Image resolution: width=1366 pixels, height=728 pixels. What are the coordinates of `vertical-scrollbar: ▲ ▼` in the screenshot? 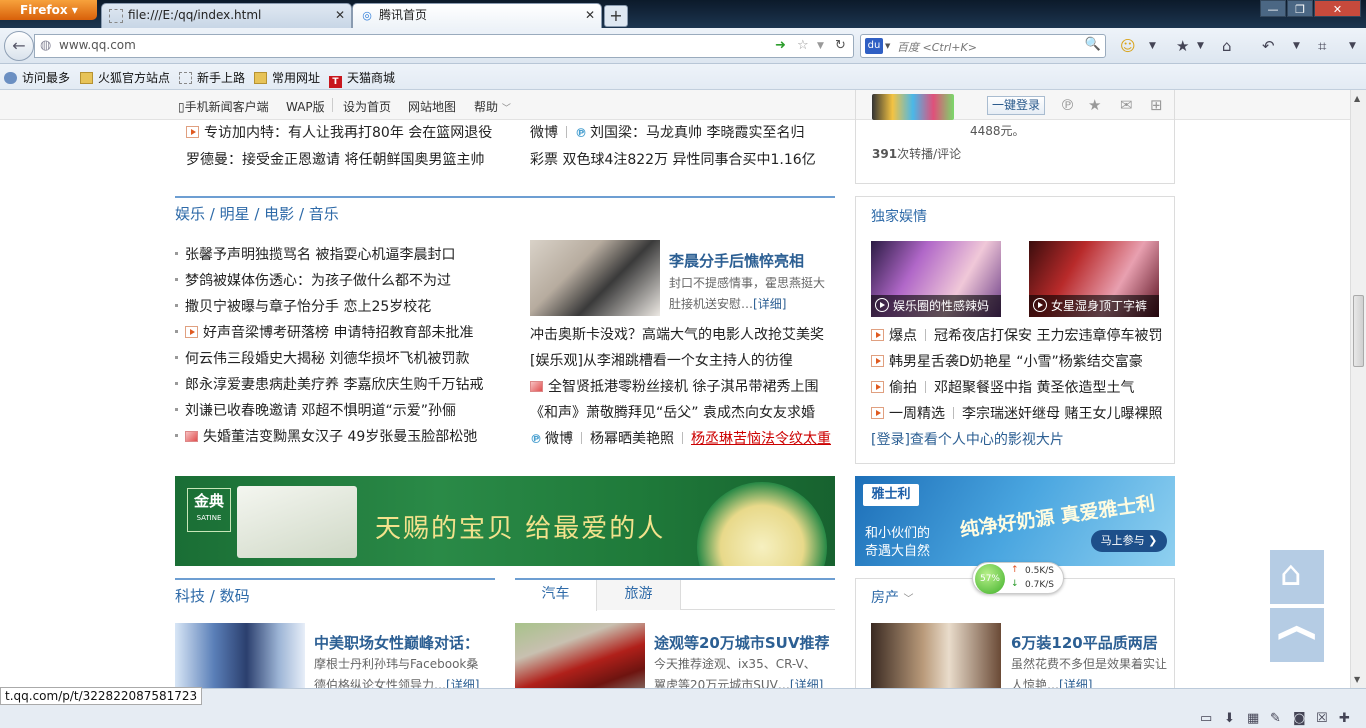 It's located at (1358, 389).